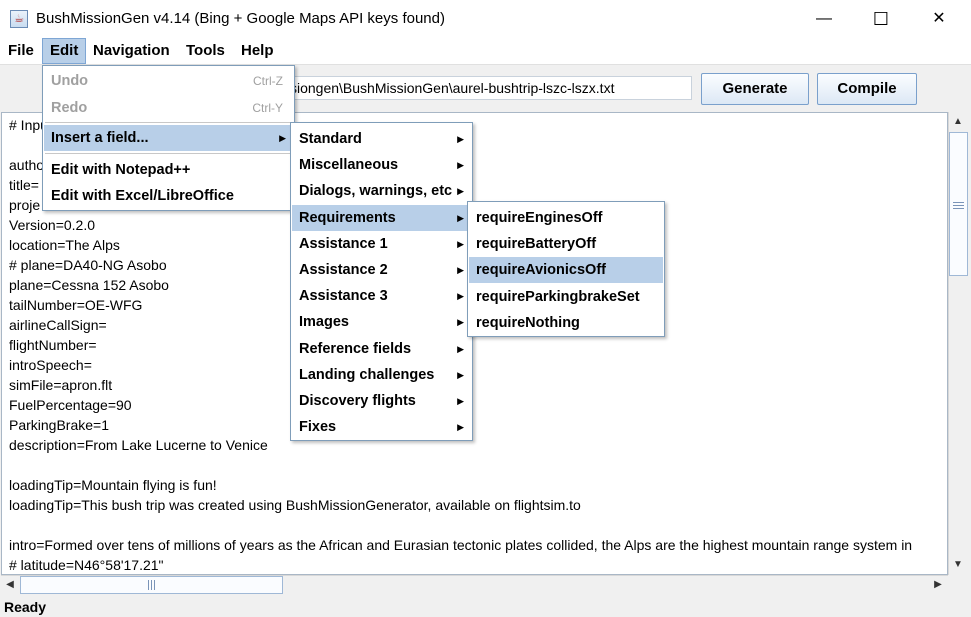  I want to click on submenu-item-require-nothing: requireNothing, so click(566, 323).